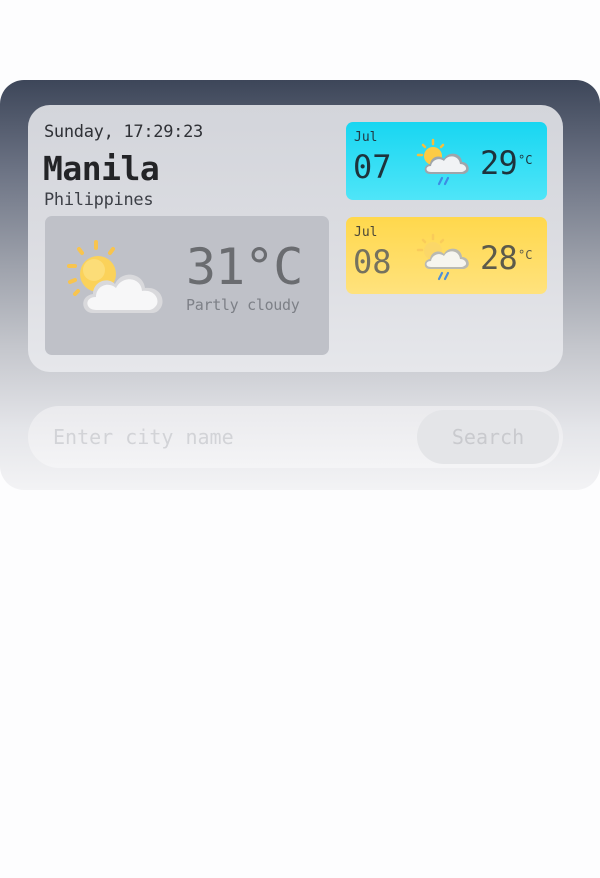 The width and height of the screenshot is (600, 878). I want to click on forecast-temperature: 29, so click(499, 163).